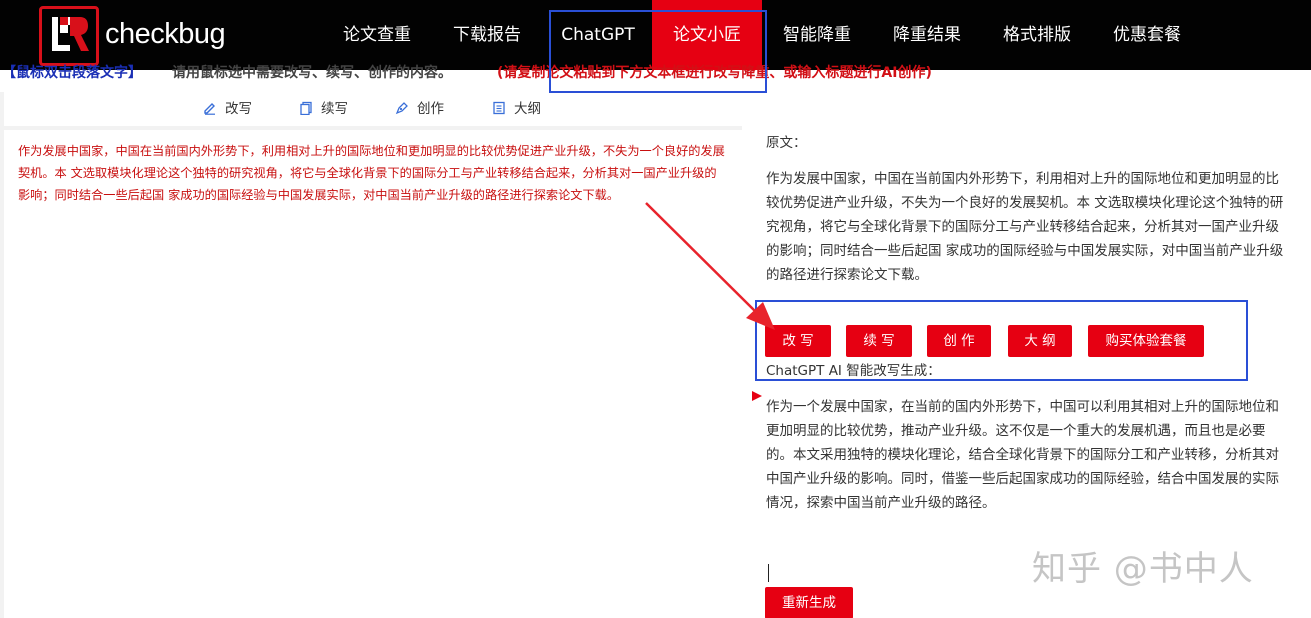  Describe the element at coordinates (377, 35) in the screenshot. I see `nav-item-paper-check: 论文查重` at that location.